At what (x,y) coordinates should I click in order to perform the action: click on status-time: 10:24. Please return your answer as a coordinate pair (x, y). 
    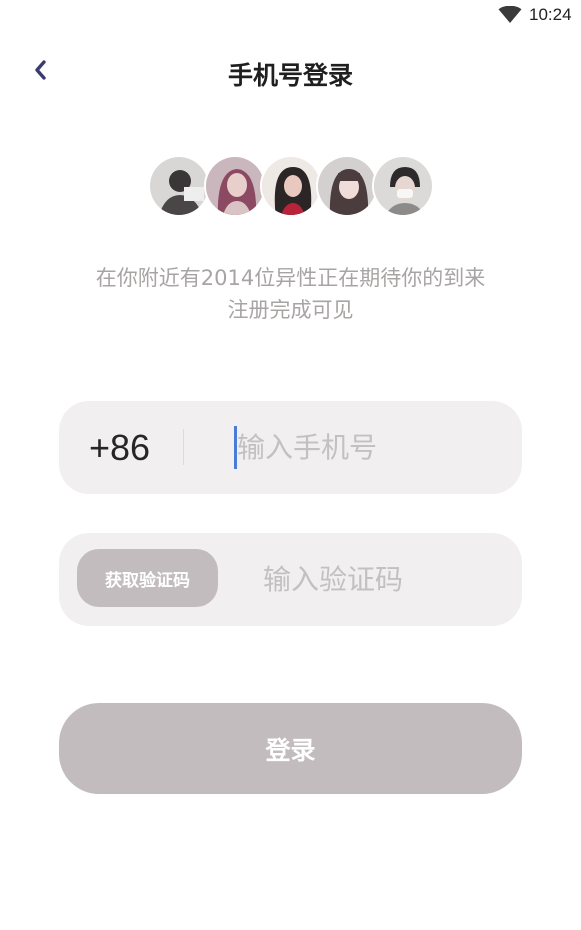
    Looking at the image, I should click on (550, 14).